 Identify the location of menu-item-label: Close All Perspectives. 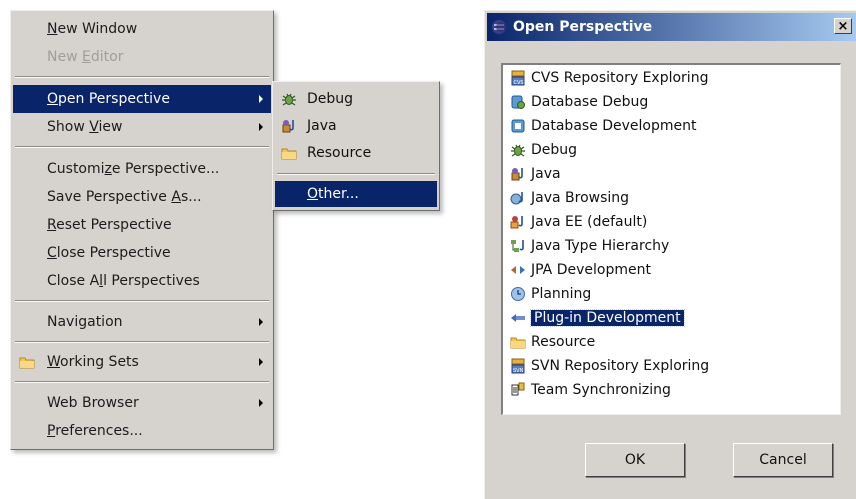
(123, 281).